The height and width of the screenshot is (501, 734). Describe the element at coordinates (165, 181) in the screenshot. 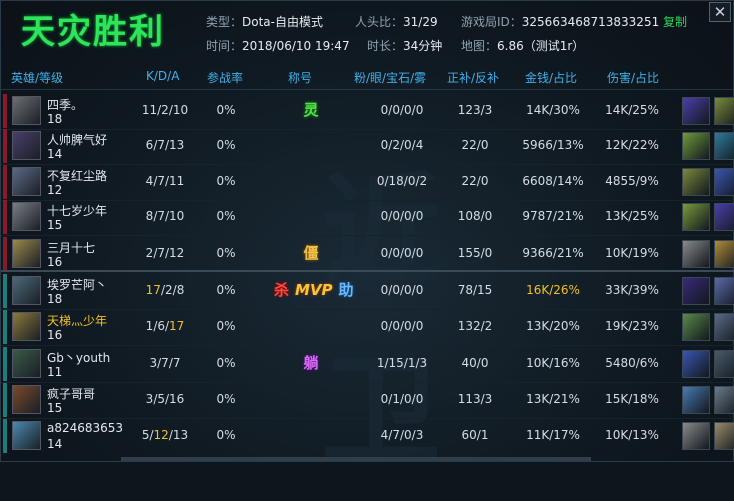

I see `kda-value: 4/7/11` at that location.